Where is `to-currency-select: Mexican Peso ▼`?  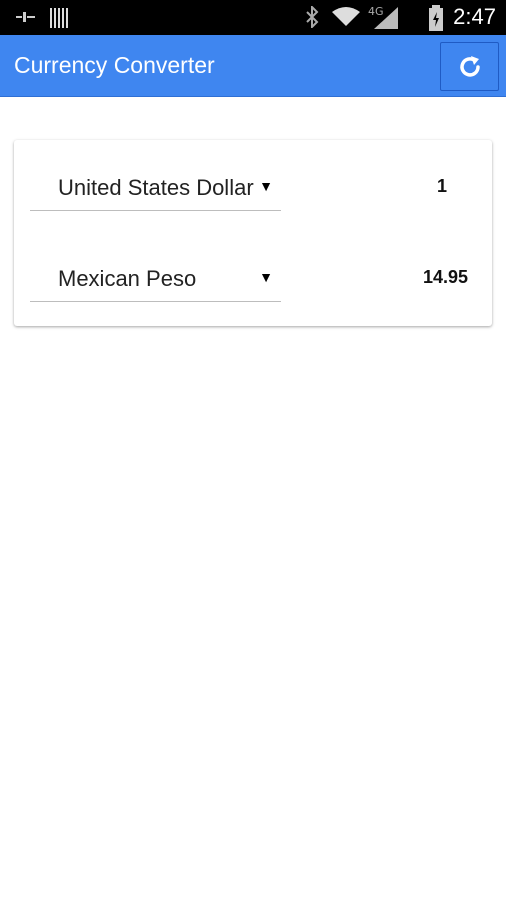 to-currency-select: Mexican Peso ▼ is located at coordinates (155, 277).